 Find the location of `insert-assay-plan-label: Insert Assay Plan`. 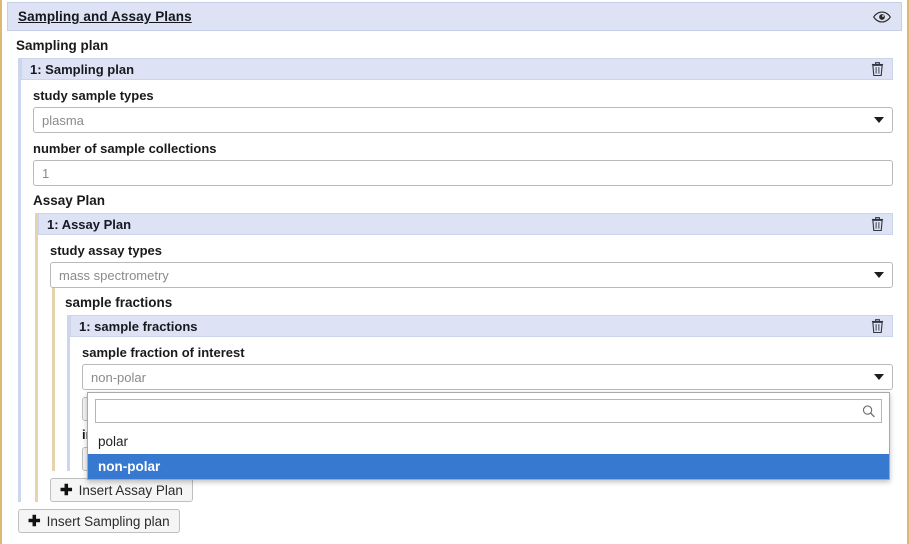

insert-assay-plan-label: Insert Assay Plan is located at coordinates (130, 490).